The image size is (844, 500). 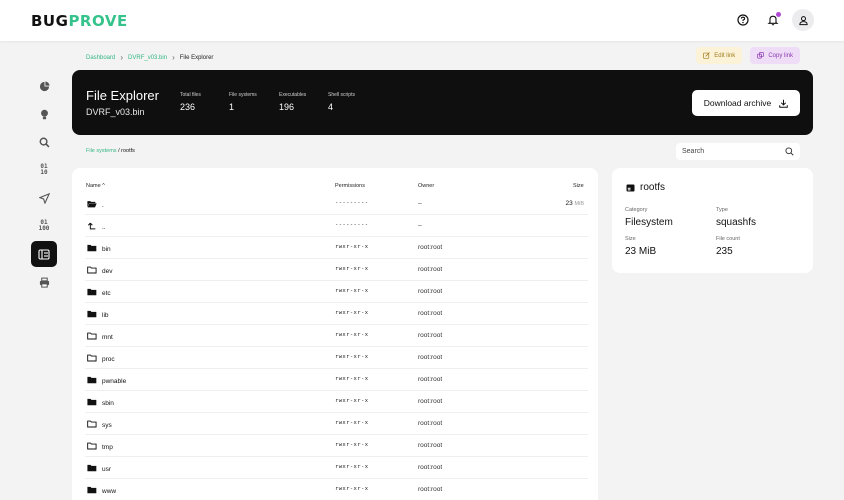 I want to click on top-icons, so click(x=773, y=20).